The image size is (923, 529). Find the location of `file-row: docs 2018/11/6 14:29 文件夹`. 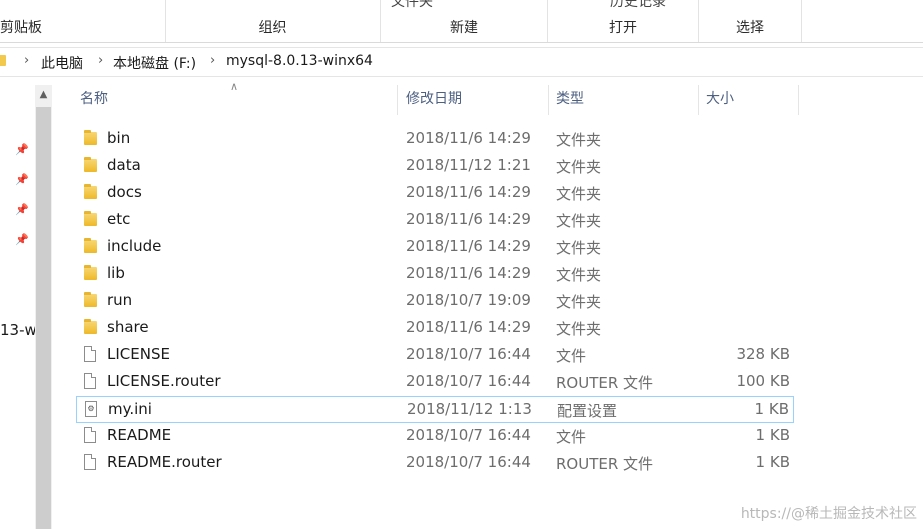

file-row: docs 2018/11/6 14:29 文件夹 is located at coordinates (435, 193).